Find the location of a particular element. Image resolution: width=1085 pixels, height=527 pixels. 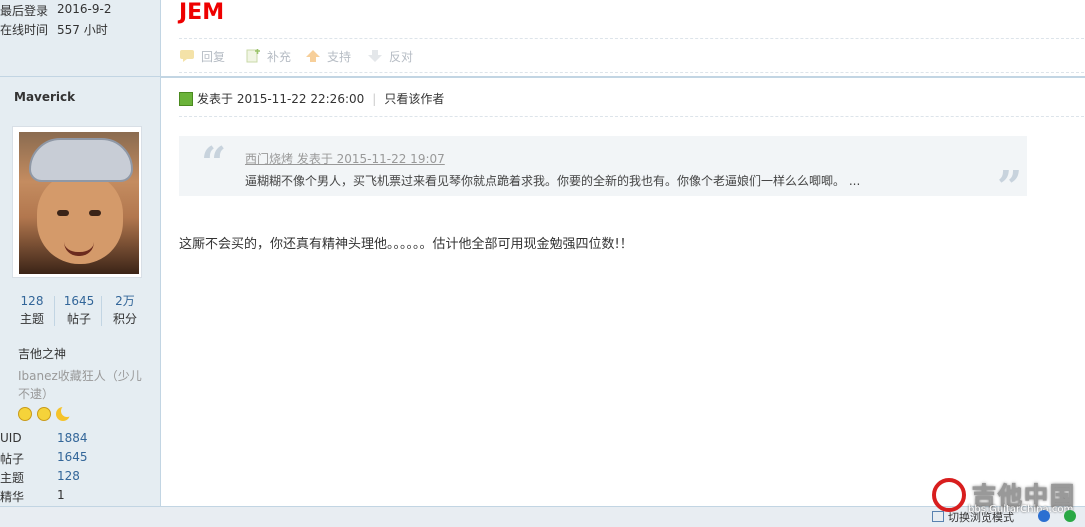

post-meta: 发表于 2015-11-22 22:26:00 | 只看该作者 is located at coordinates (311, 98).